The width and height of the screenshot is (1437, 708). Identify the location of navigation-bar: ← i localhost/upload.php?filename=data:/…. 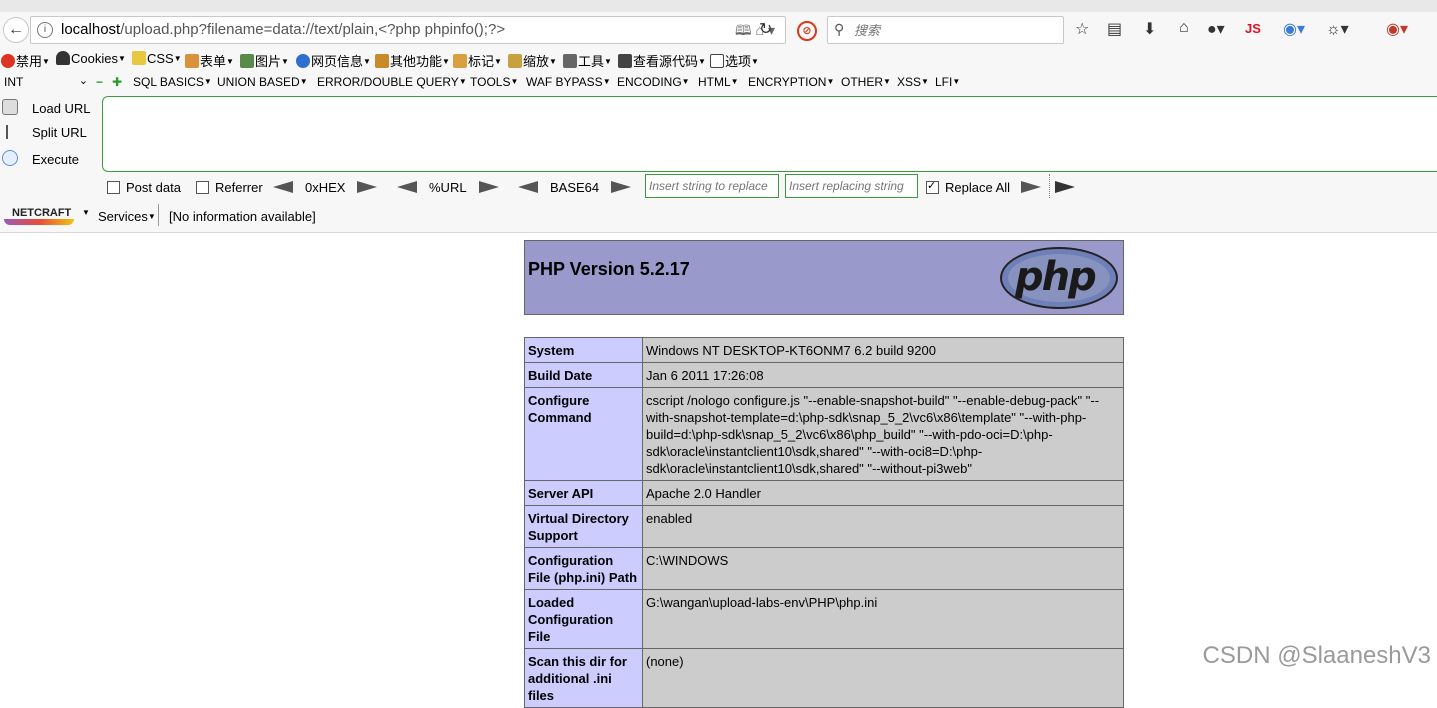
(718, 30).